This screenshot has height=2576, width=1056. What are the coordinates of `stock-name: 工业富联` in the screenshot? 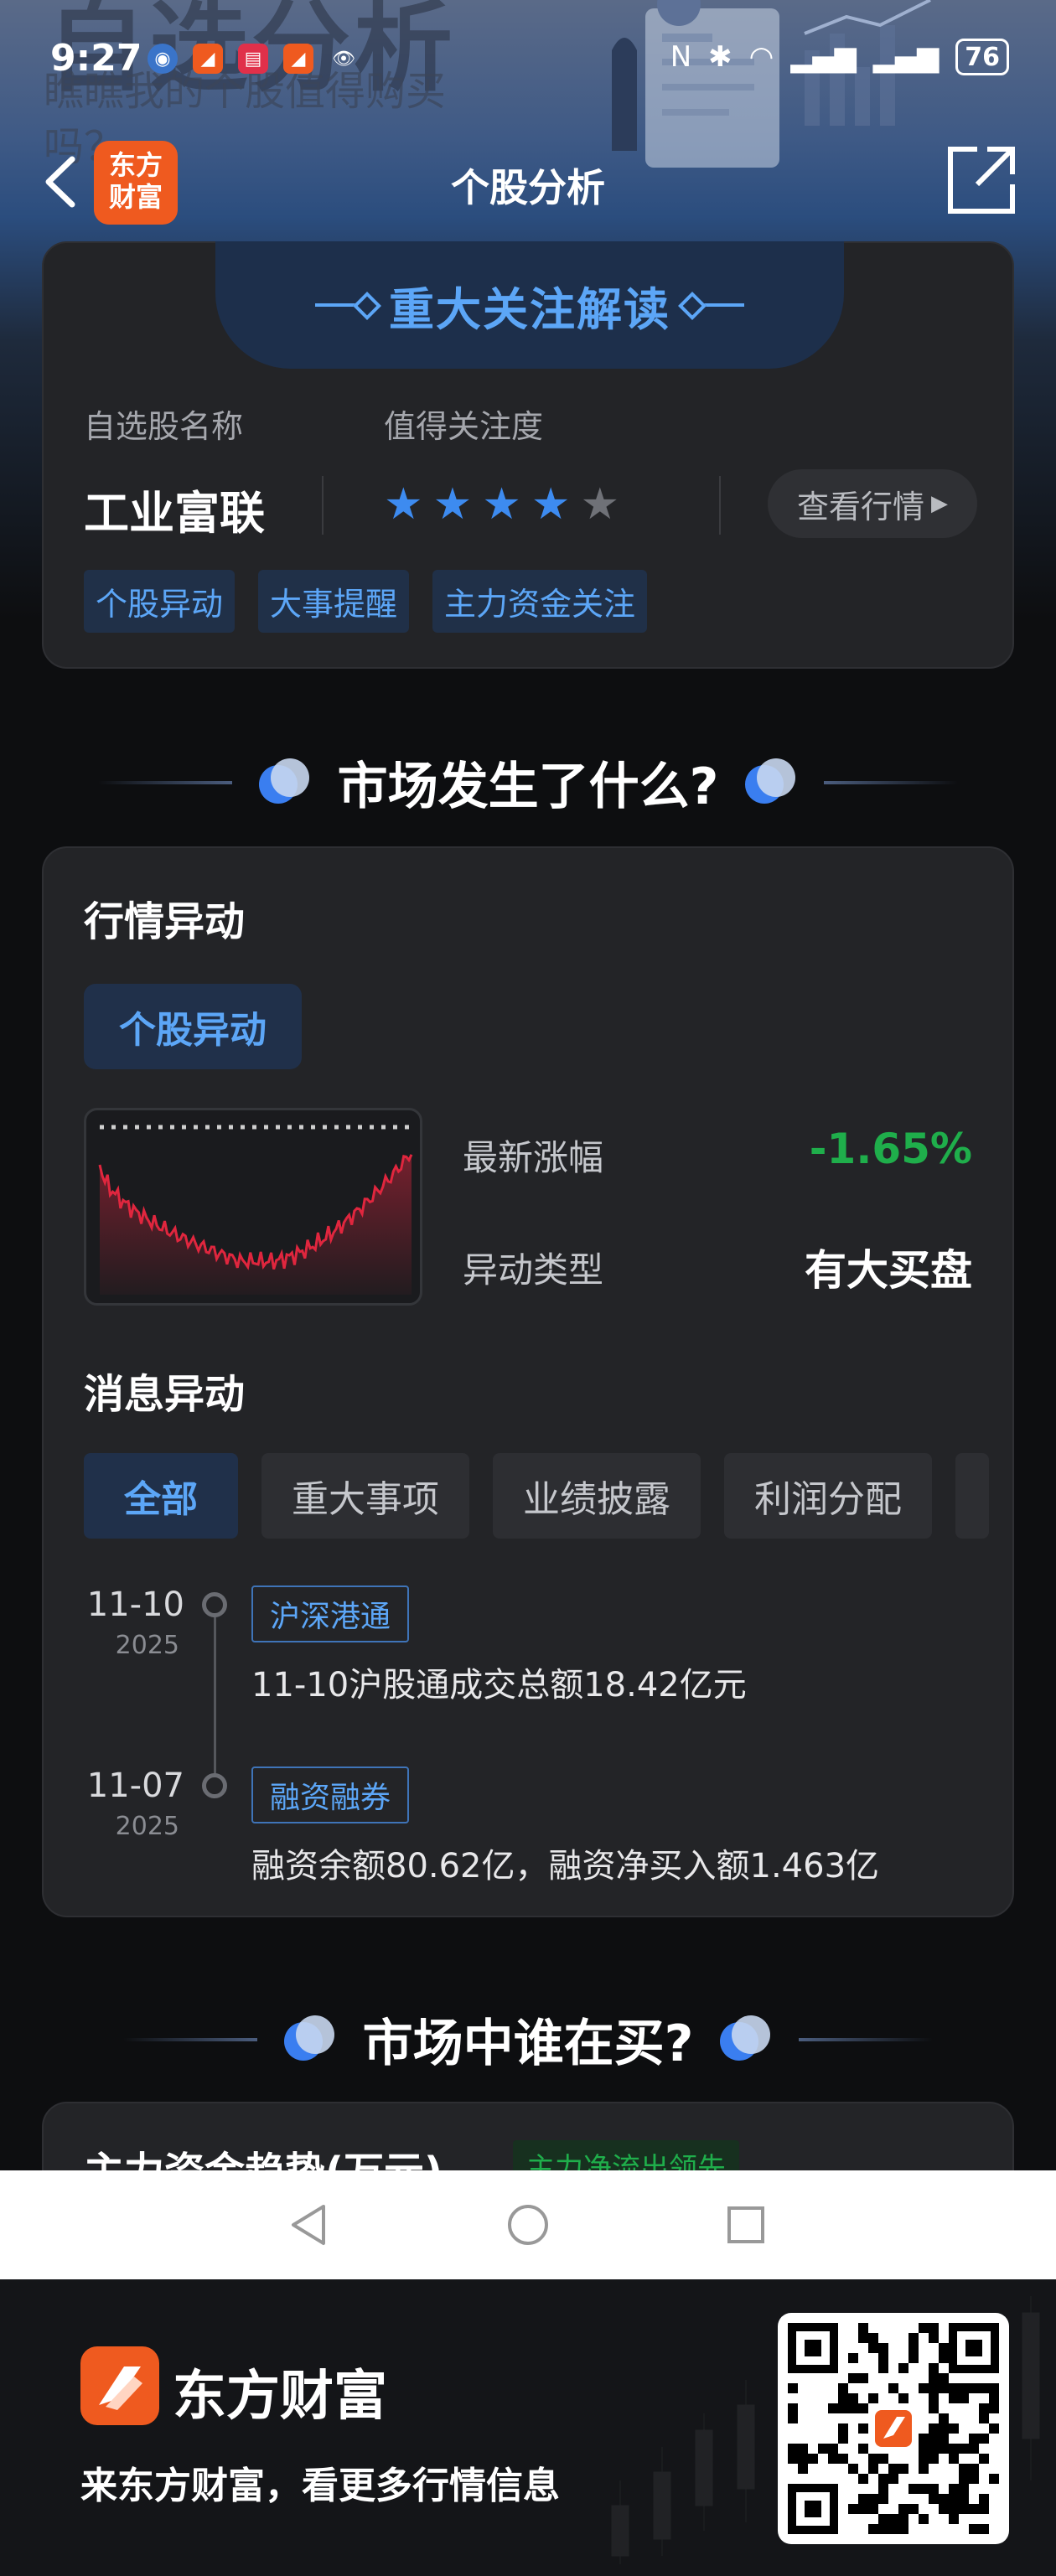 It's located at (174, 513).